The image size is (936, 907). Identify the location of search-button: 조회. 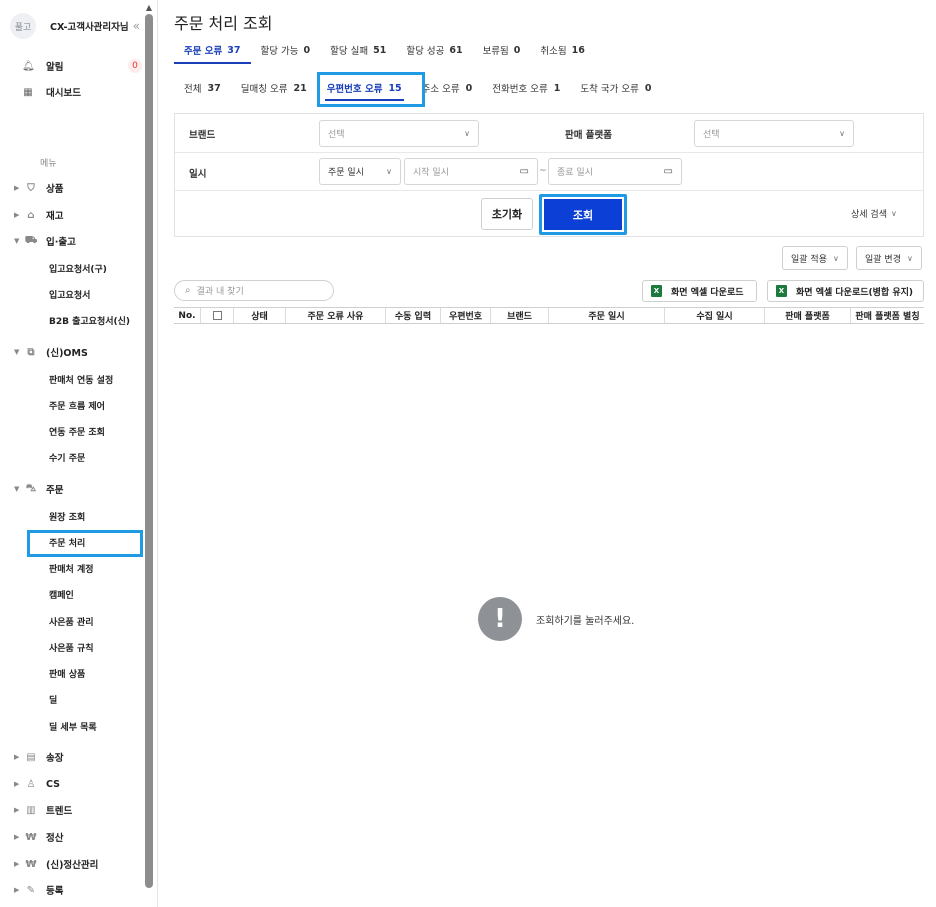
(583, 214).